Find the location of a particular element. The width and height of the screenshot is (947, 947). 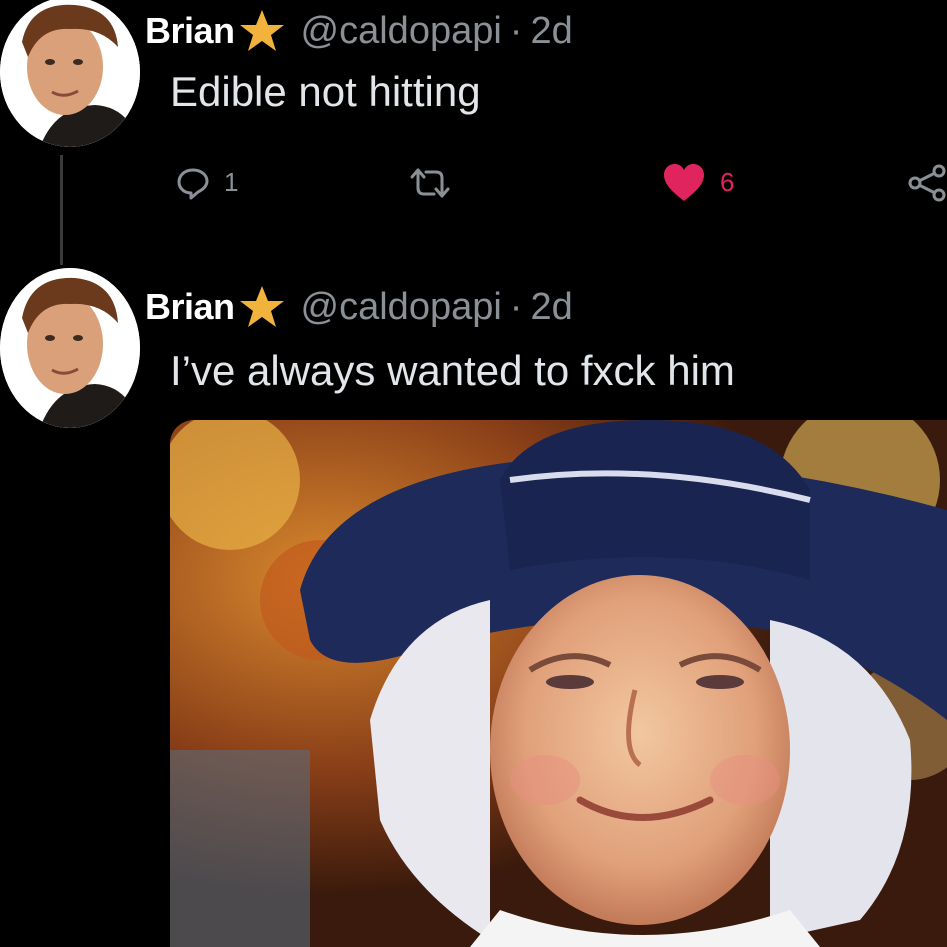

reply-count: 1 is located at coordinates (231, 182).